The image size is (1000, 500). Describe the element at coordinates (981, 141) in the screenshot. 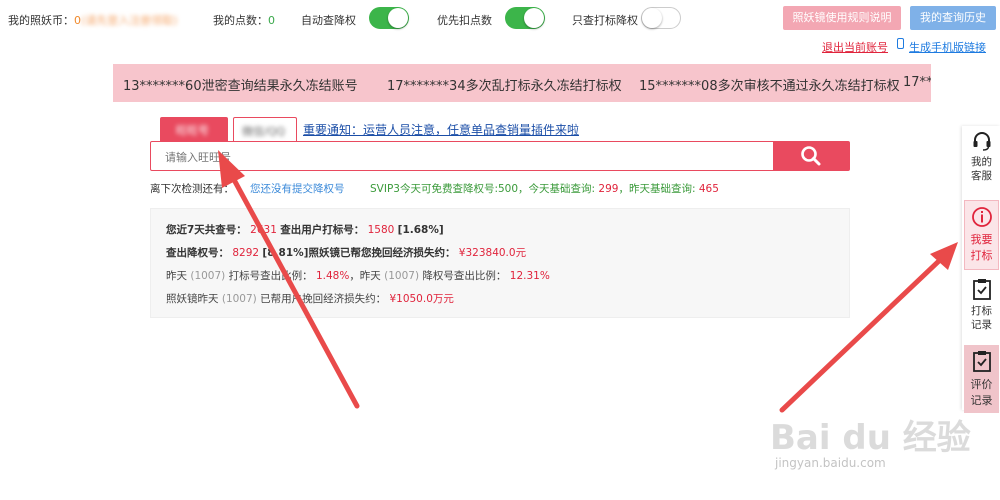

I see `headset-icon` at that location.